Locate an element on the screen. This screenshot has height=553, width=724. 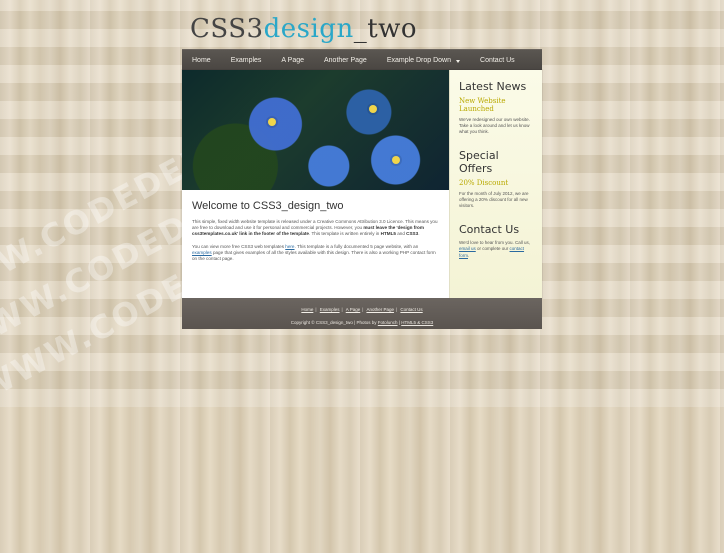
html5-css3-link: HTML5 & CSS3 is located at coordinates (417, 322).